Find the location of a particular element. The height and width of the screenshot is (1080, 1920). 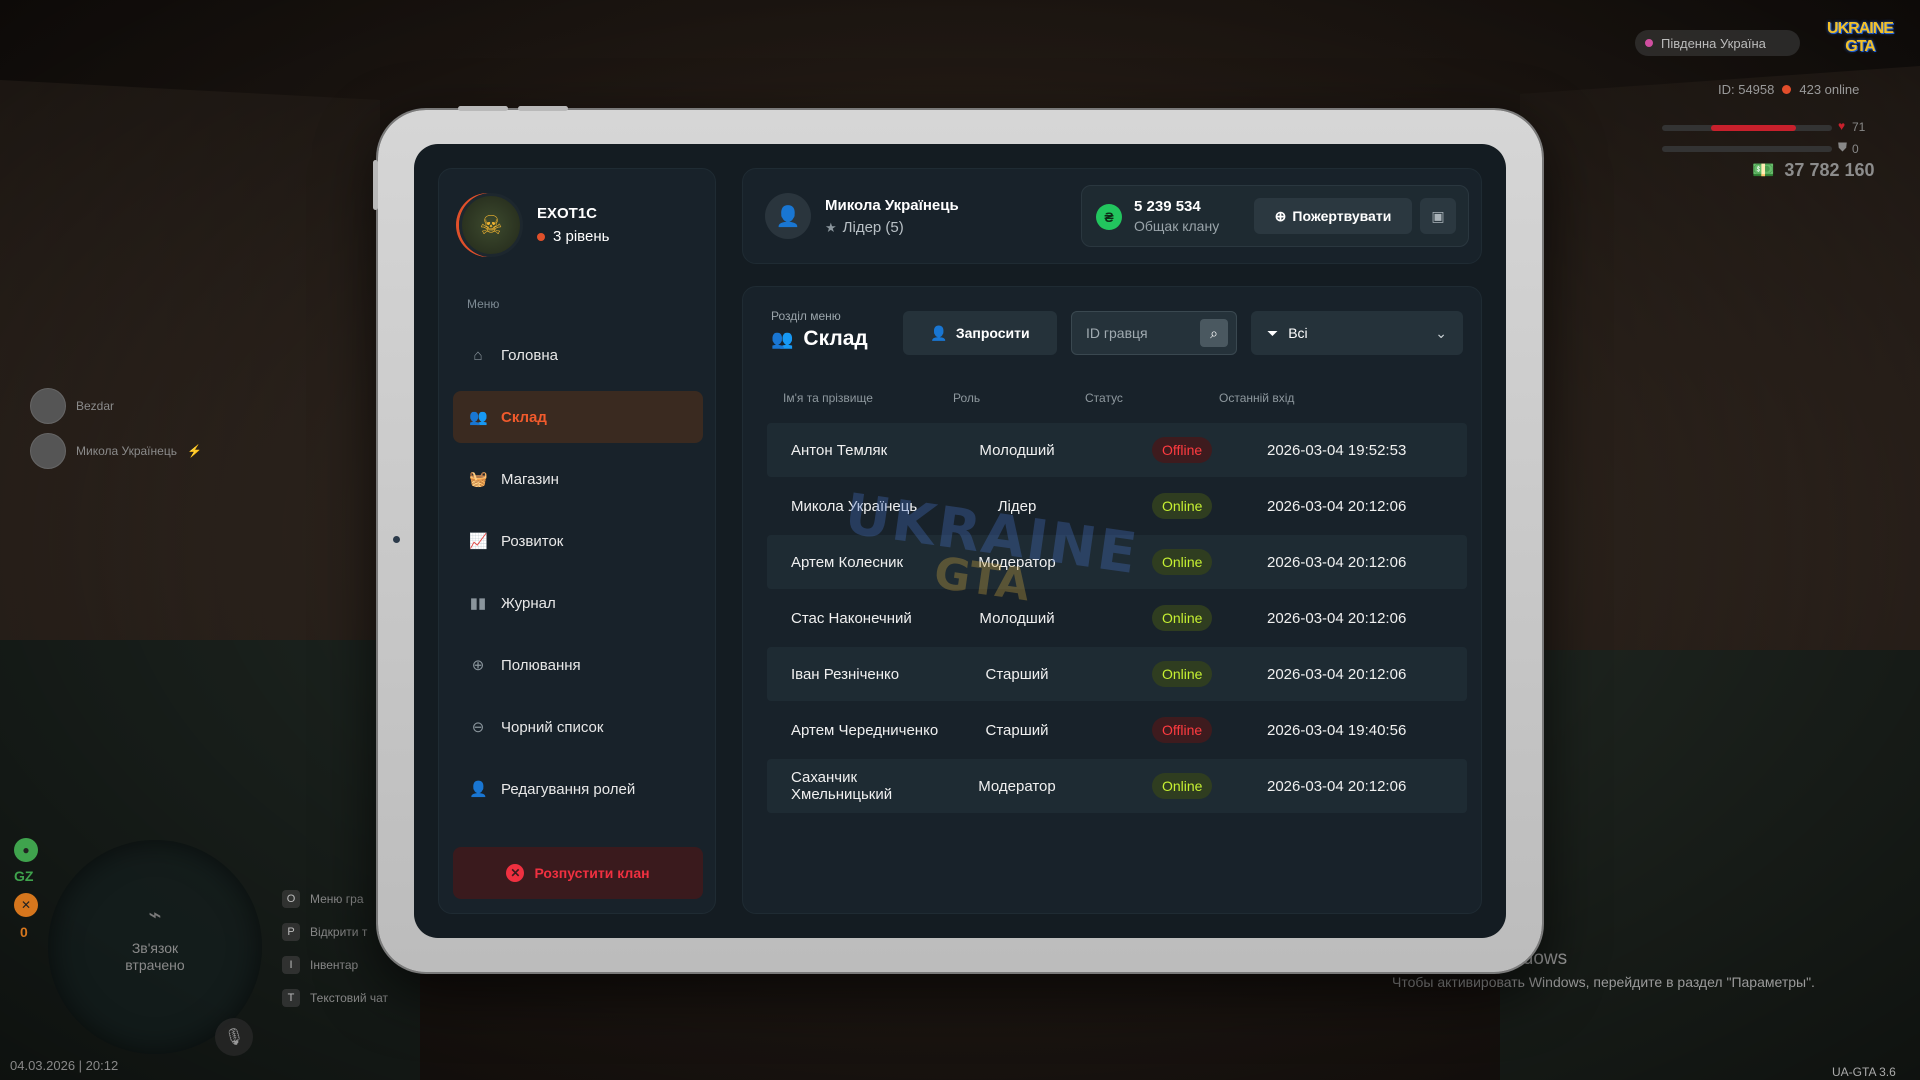

bank-amount: 5 239 534 is located at coordinates (1167, 206).